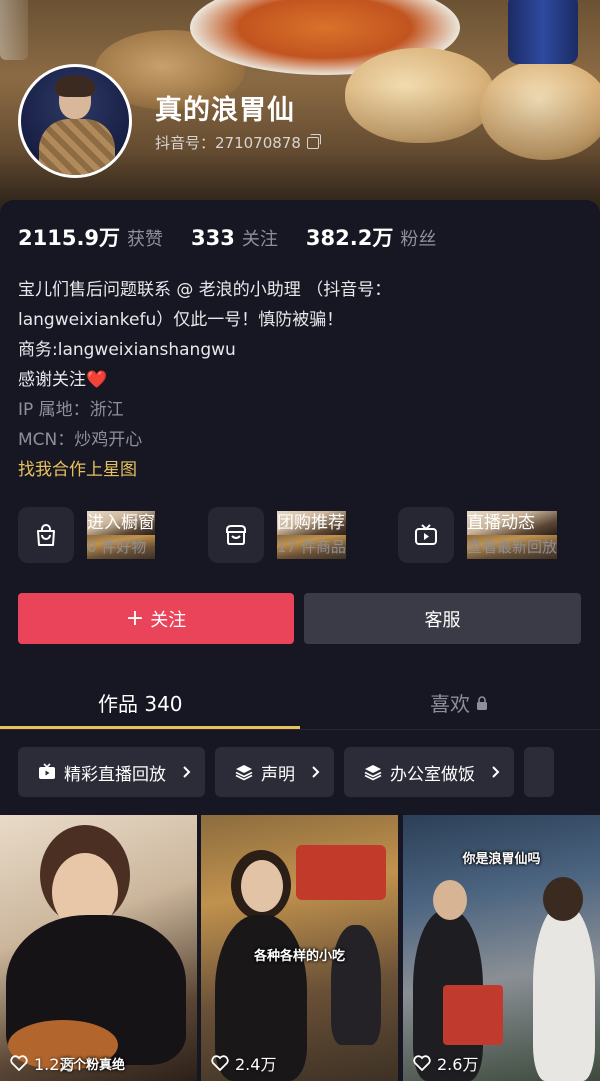 This screenshot has height=1081, width=600. What do you see at coordinates (426, 535) in the screenshot?
I see `live-tv-icon` at bounding box center [426, 535].